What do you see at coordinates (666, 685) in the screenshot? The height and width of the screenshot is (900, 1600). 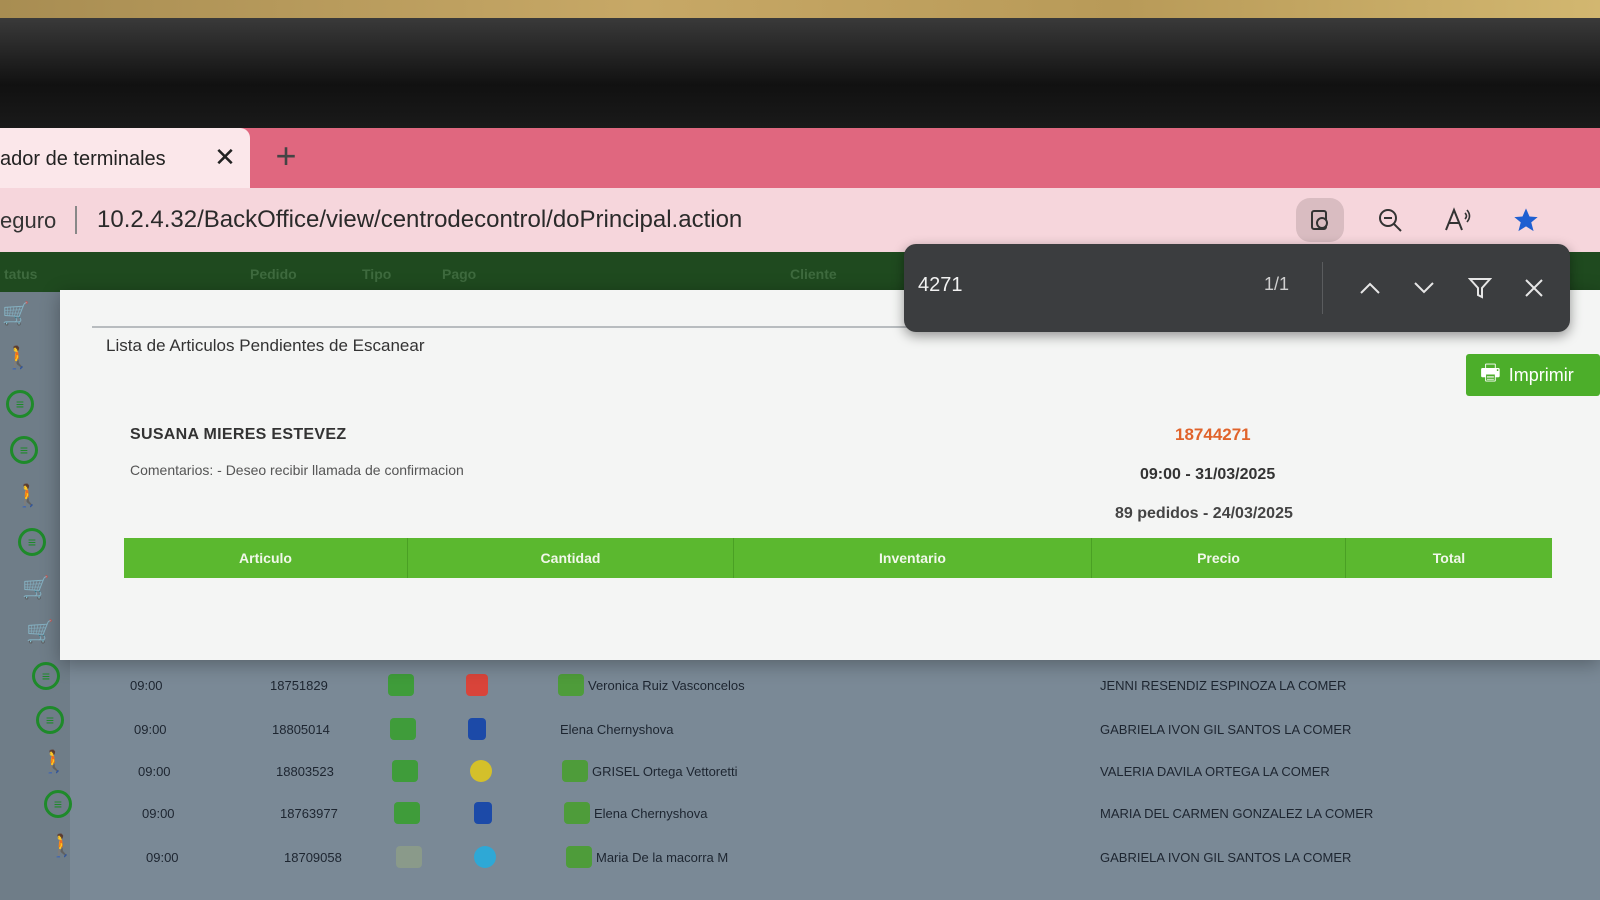 I see `row-client: Veronica Ruiz Vasconcelos` at bounding box center [666, 685].